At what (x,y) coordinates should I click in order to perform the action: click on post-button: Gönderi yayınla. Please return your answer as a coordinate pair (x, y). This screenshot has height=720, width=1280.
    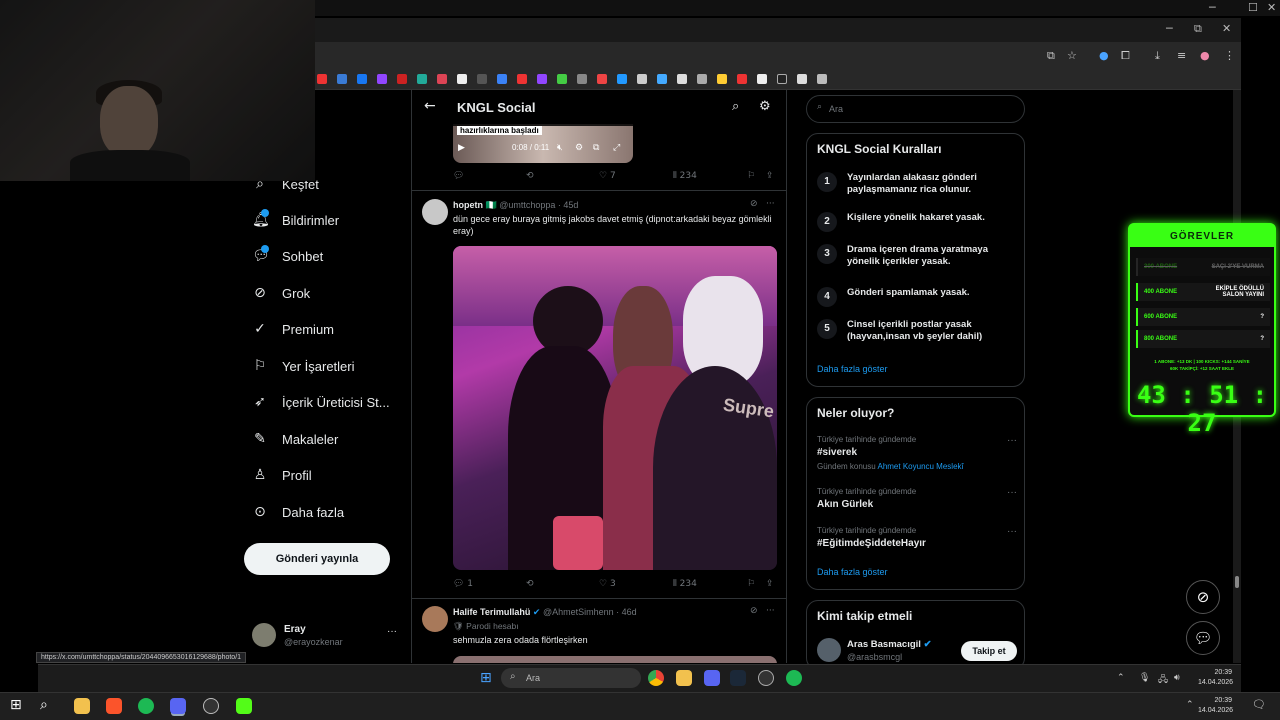
    Looking at the image, I should click on (317, 559).